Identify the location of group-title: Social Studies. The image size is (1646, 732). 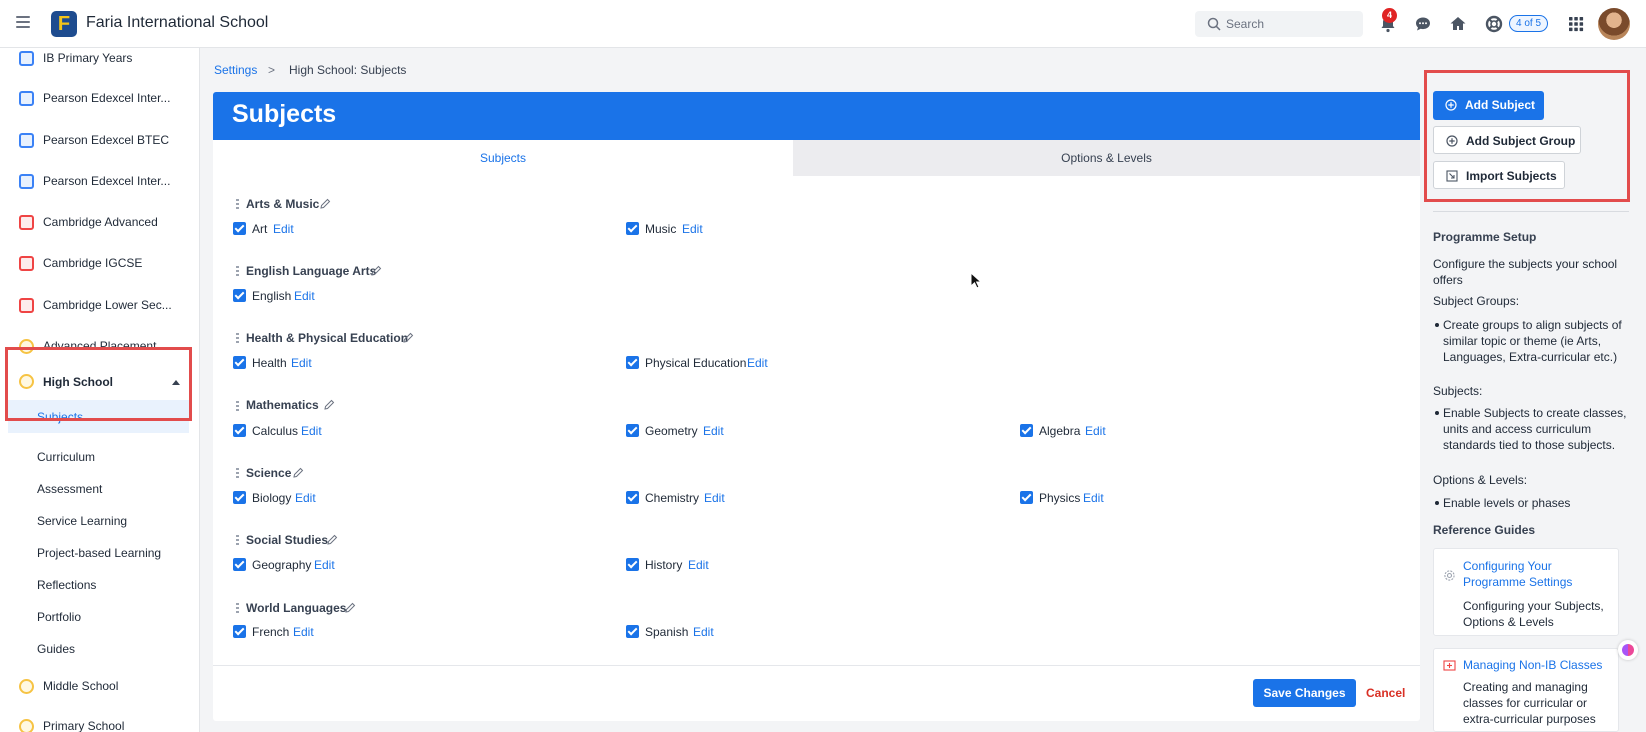
(287, 540).